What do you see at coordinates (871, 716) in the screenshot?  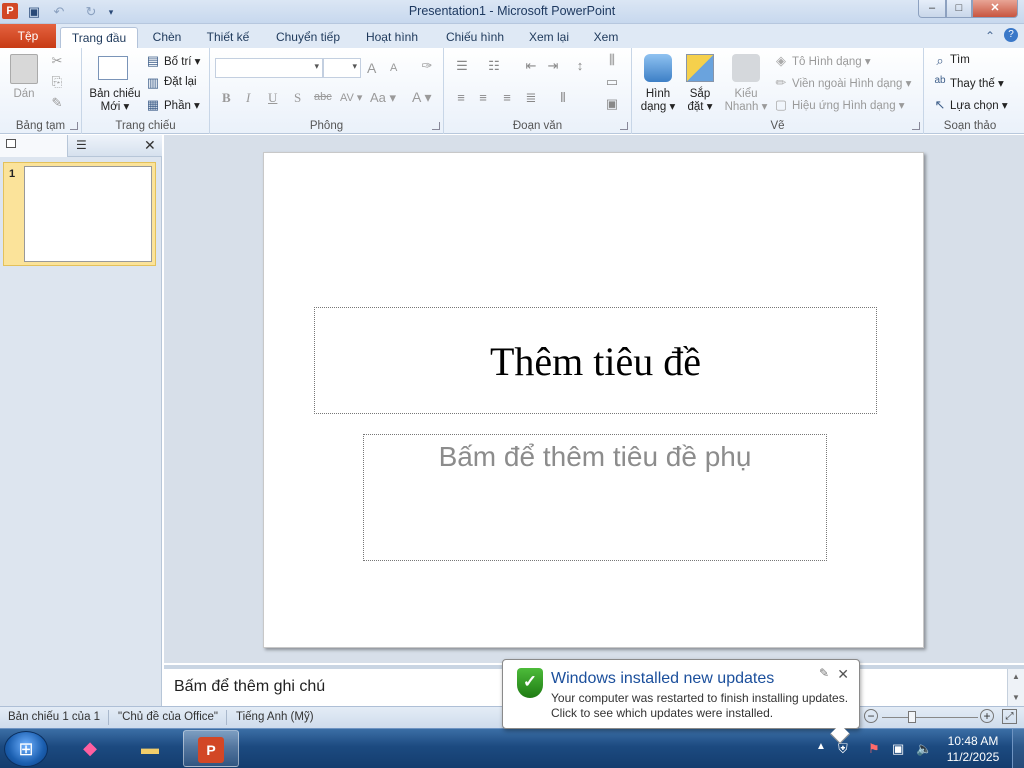 I see `zoom-out-icon: −` at bounding box center [871, 716].